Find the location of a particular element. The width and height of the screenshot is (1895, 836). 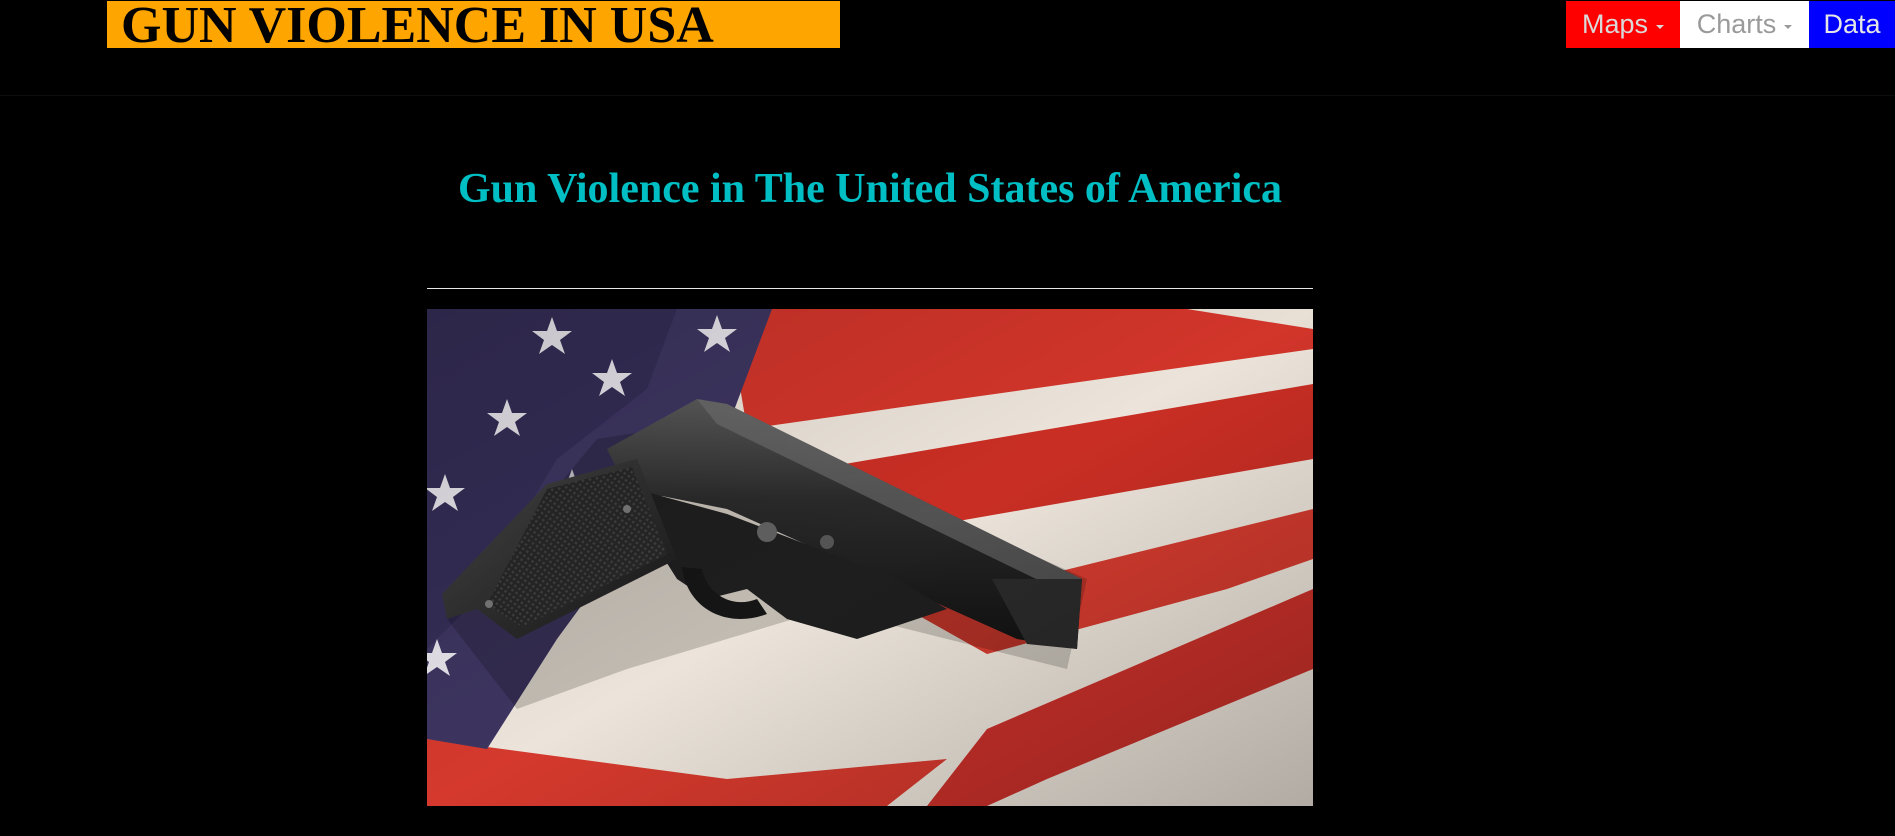

nav-maps-dropdown: Maps is located at coordinates (1623, 24).